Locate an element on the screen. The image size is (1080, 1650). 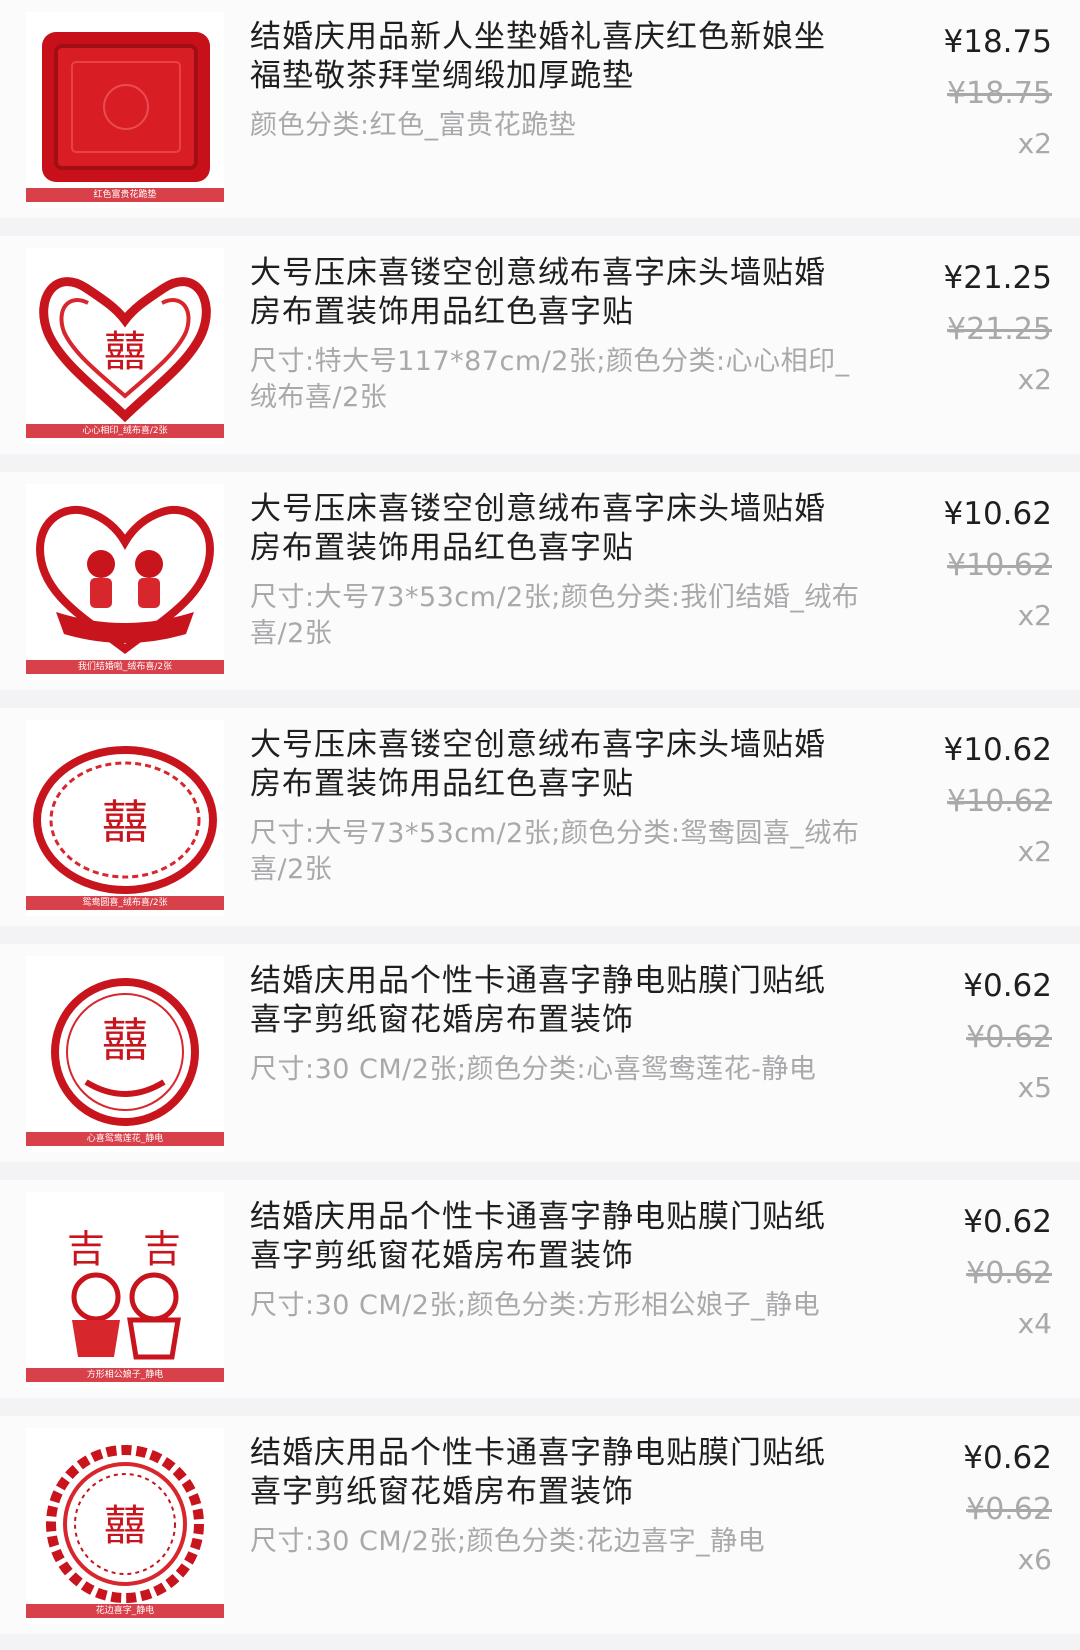
product-thumbnail: 吉 吉 方形相公娘子_静电 is located at coordinates (125, 1290).